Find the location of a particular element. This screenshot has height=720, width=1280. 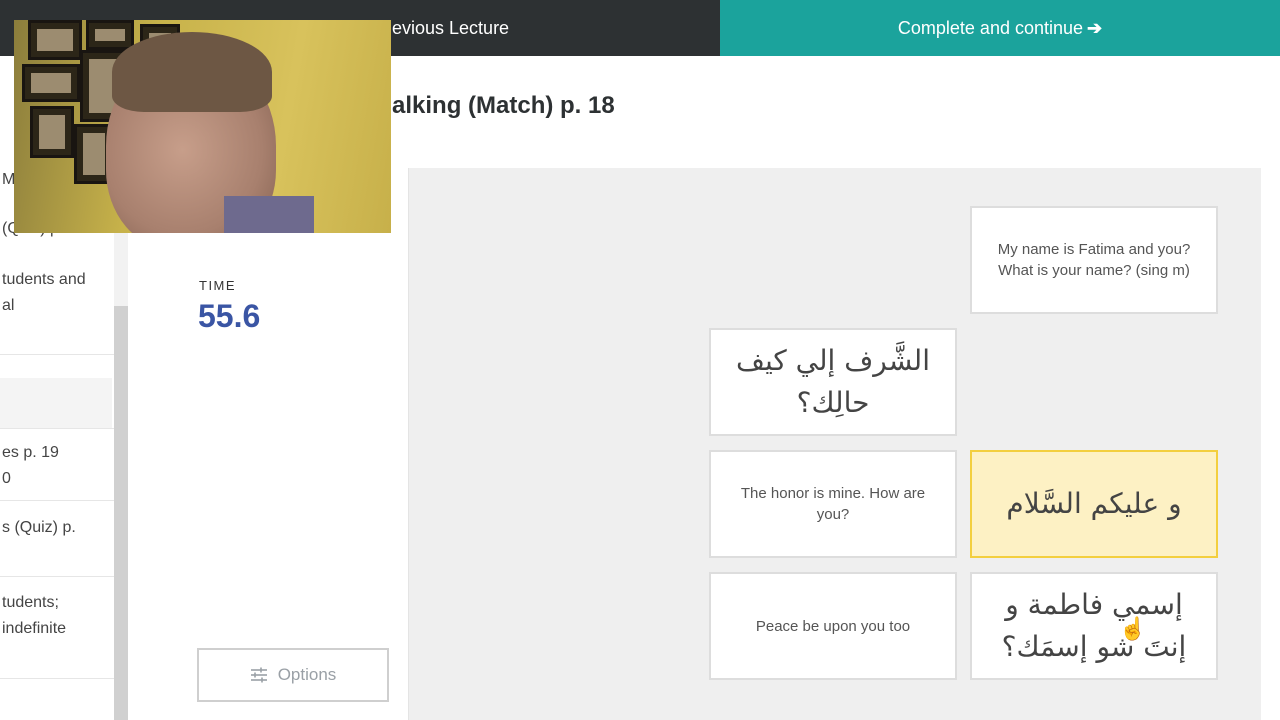

time-value: 55.6 is located at coordinates (229, 316).